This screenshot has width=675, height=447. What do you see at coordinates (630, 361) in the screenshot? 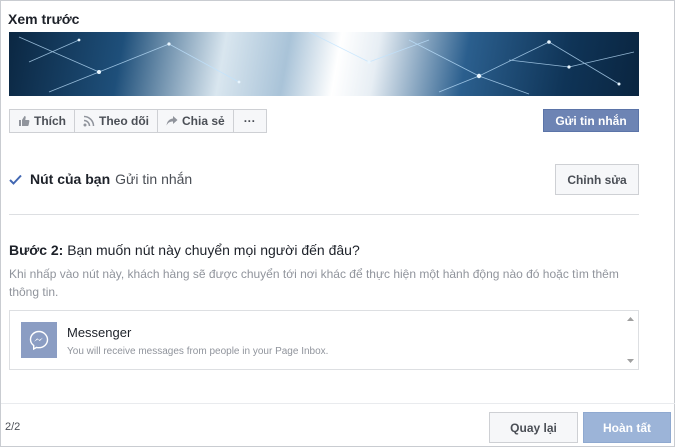
I see `scroll-down-arrow-icon` at bounding box center [630, 361].